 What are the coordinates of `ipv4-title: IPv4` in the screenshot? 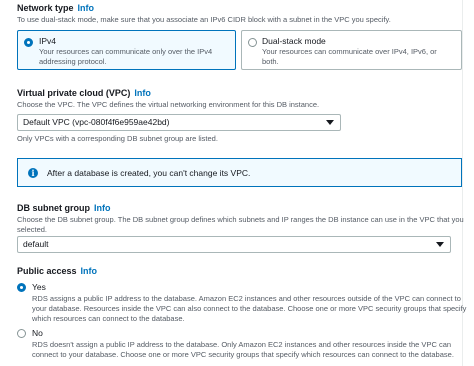 It's located at (48, 41).